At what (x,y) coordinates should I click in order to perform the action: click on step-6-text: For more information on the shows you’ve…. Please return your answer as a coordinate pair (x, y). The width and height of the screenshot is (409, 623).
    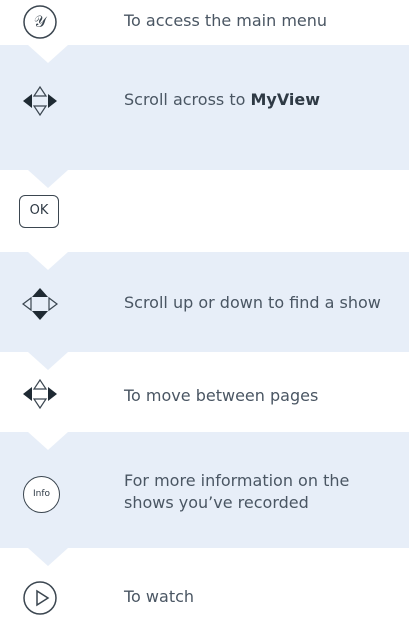
    Looking at the image, I should click on (237, 491).